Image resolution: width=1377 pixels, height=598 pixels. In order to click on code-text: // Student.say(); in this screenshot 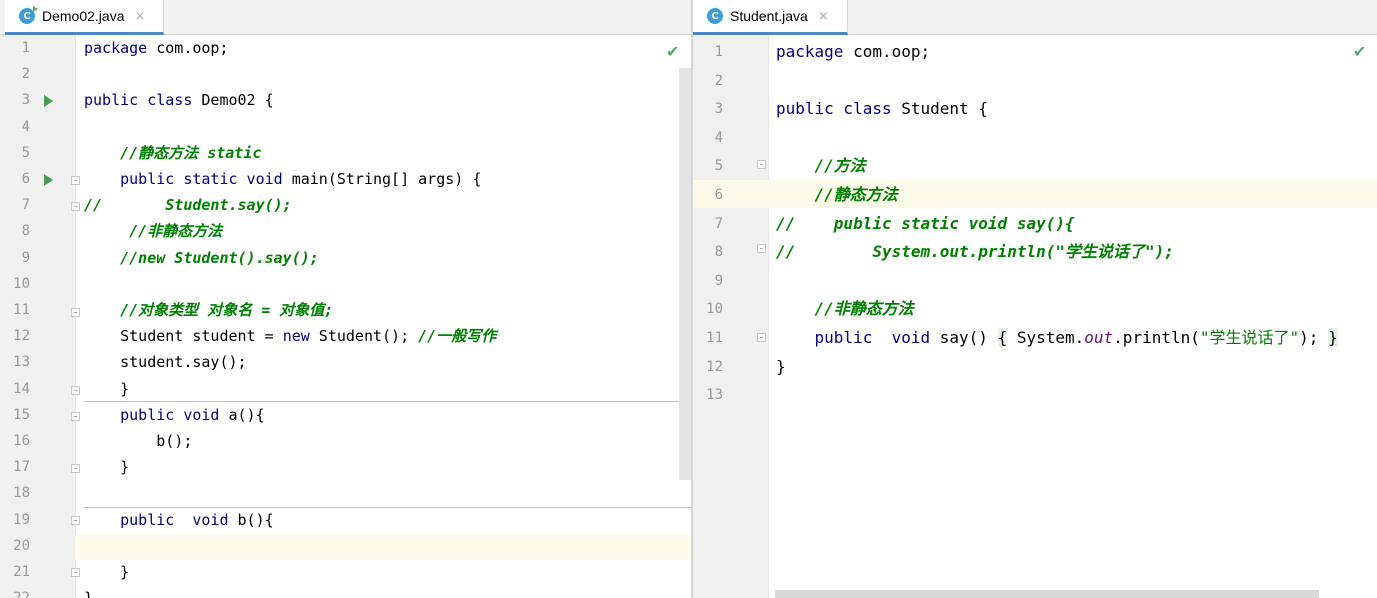, I will do `click(188, 205)`.